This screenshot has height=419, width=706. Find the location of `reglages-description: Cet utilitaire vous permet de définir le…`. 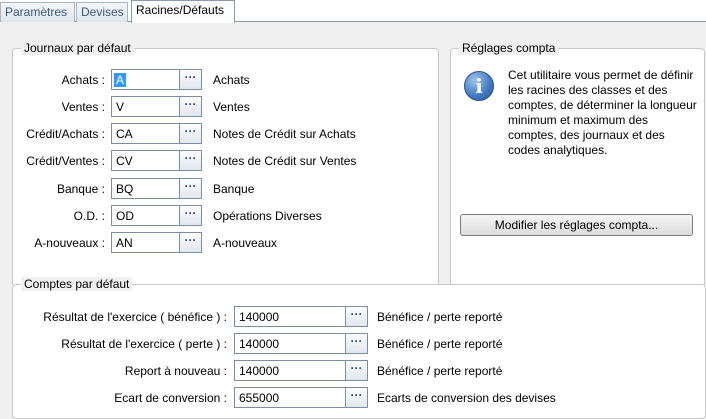

reglages-description: Cet utilitaire vous permet de définir le… is located at coordinates (602, 112).